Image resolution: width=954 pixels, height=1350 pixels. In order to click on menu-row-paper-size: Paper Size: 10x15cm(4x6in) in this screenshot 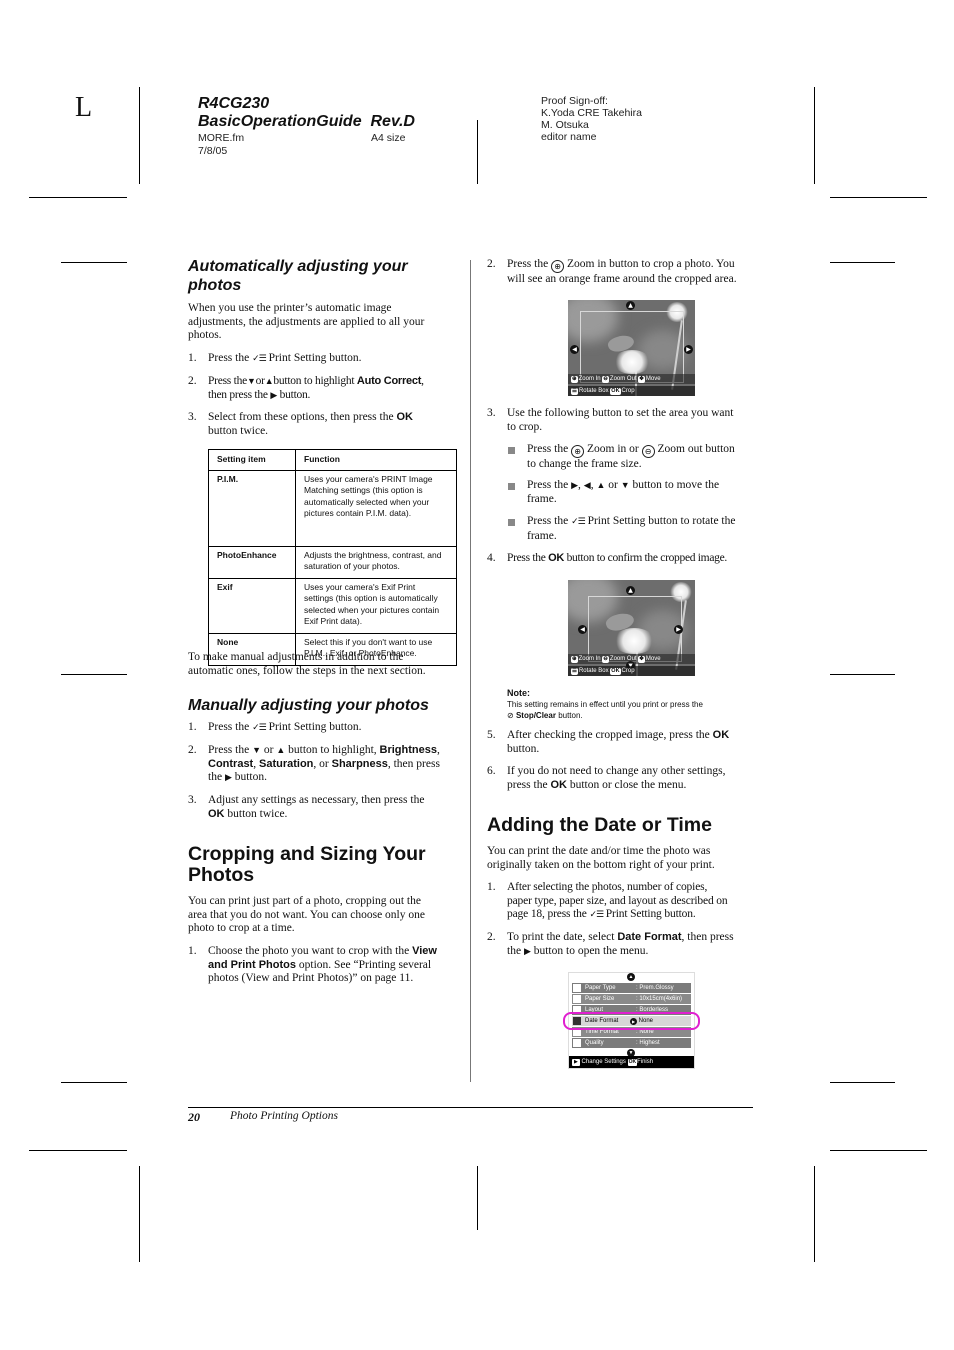, I will do `click(631, 999)`.